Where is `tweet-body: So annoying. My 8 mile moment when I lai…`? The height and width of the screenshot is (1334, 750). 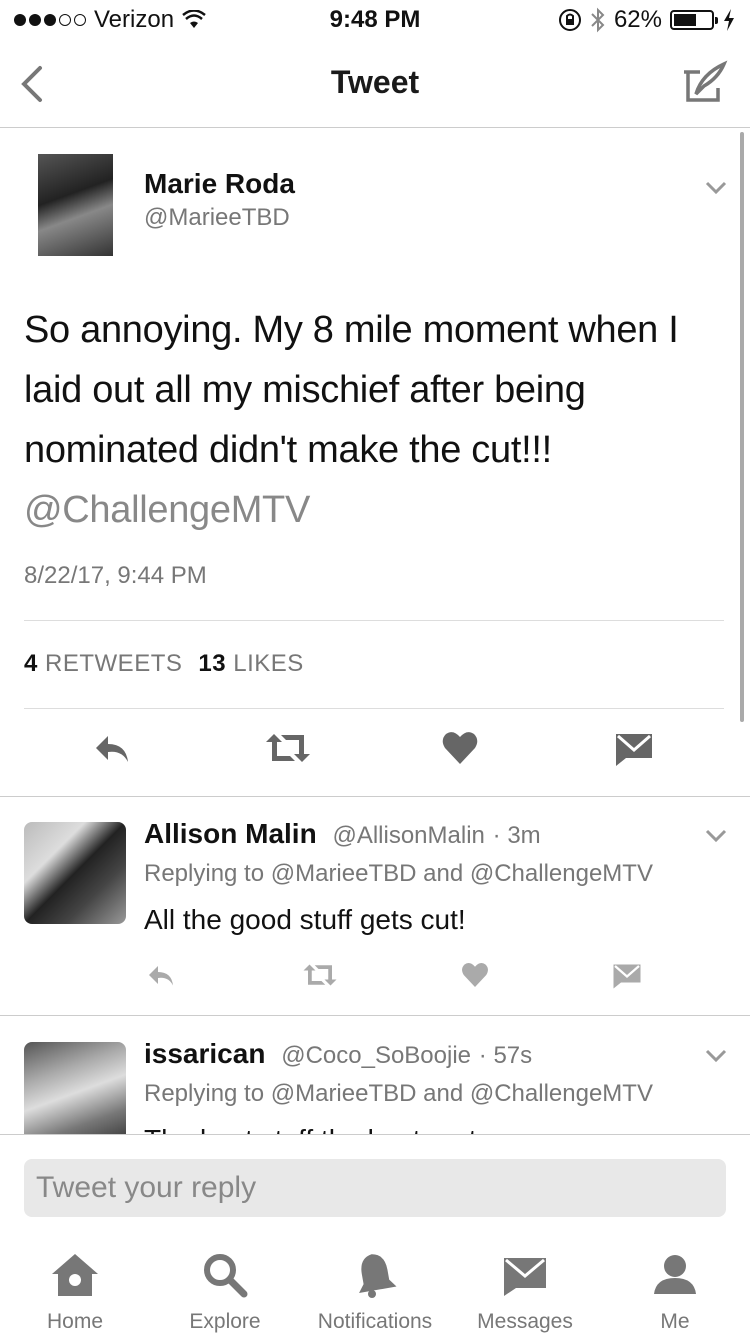 tweet-body: So annoying. My 8 mile moment when I lai… is located at coordinates (351, 390).